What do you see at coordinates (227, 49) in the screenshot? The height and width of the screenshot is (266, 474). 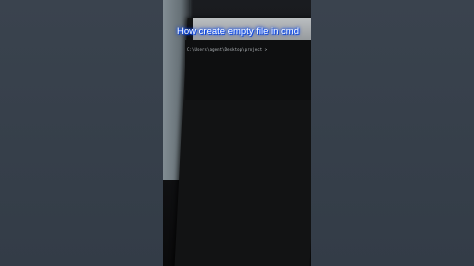 I see `cmd-prompt: C:\Users\agent\Desktop\project >` at bounding box center [227, 49].